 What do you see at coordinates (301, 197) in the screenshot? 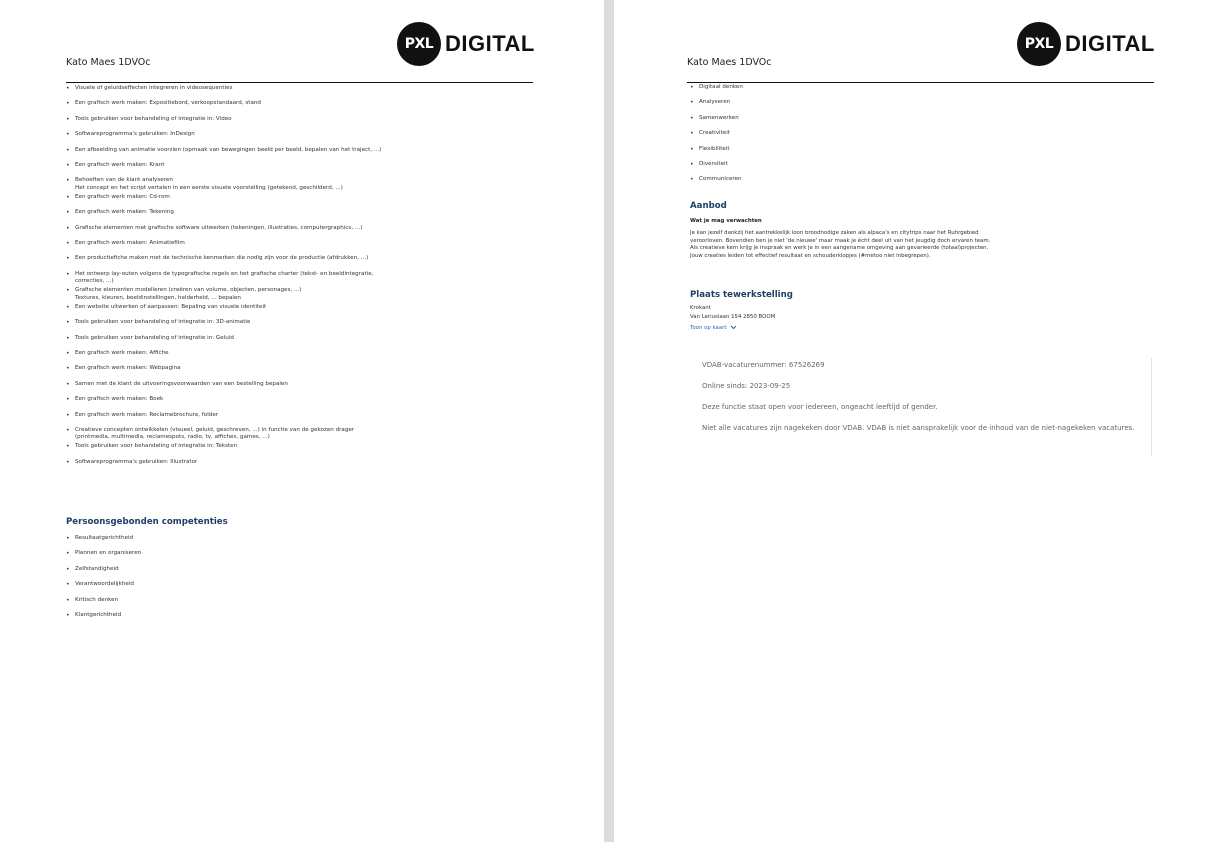
I see `competence-item: Een grafisch werk maken: Cd-rom` at bounding box center [301, 197].